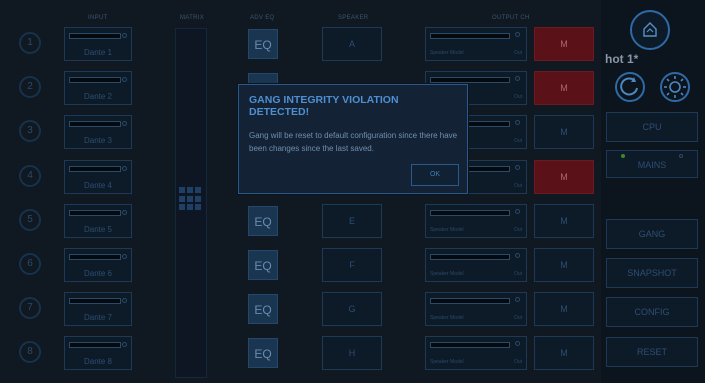 The width and height of the screenshot is (705, 383). I want to click on dialog-title: GANG INTEGRITY VIOLATION DETECTED!, so click(324, 106).